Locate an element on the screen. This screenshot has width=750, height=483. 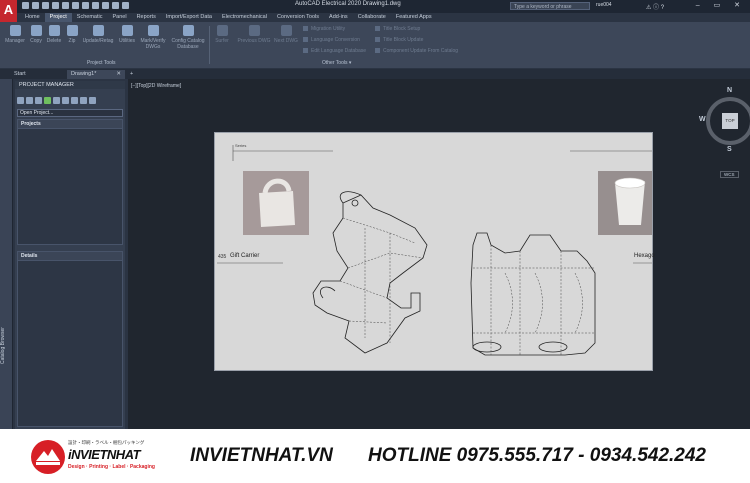
other-tools-panel-label: Other Tools ▾ is located at coordinates (336, 63).